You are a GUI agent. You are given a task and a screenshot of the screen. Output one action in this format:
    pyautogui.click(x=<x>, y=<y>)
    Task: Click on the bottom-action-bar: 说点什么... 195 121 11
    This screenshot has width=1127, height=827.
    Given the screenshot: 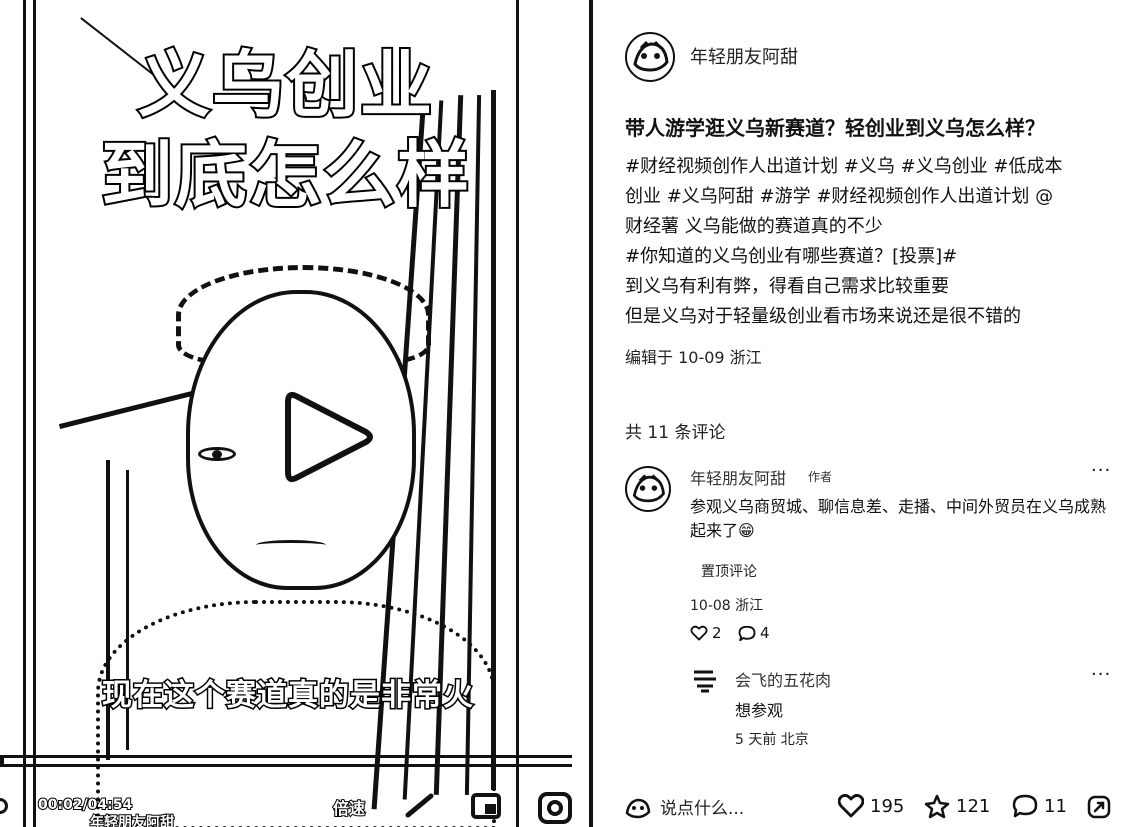 What is the action you would take?
    pyautogui.click(x=860, y=803)
    